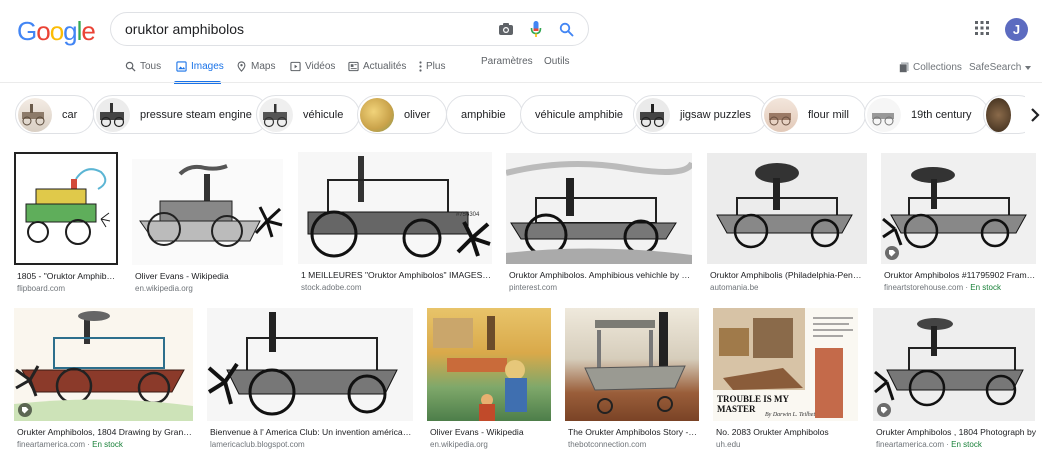  What do you see at coordinates (27, 31) in the screenshot?
I see `logo-letter: G` at bounding box center [27, 31].